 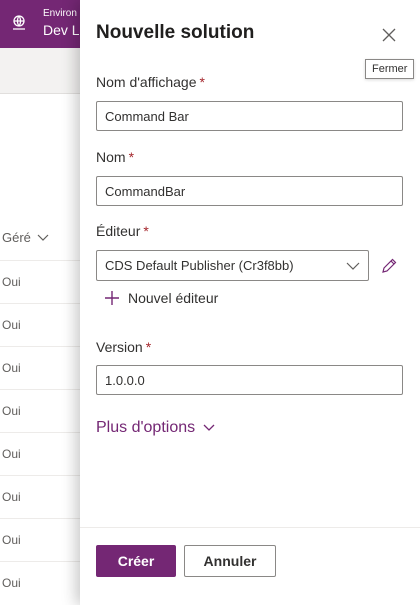 What do you see at coordinates (119, 347) in the screenshot?
I see `version-label-text: Version` at bounding box center [119, 347].